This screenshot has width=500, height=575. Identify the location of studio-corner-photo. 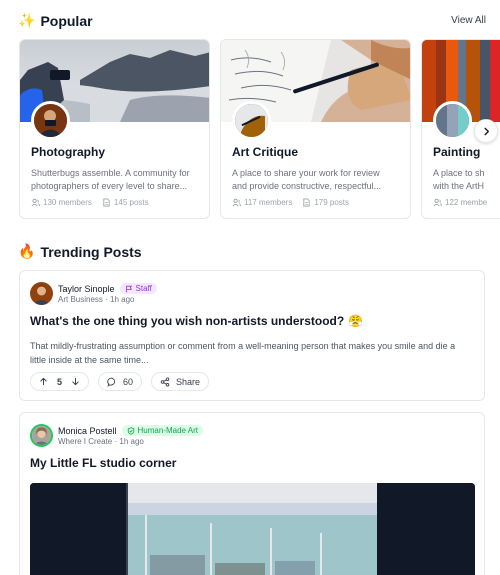
(252, 529).